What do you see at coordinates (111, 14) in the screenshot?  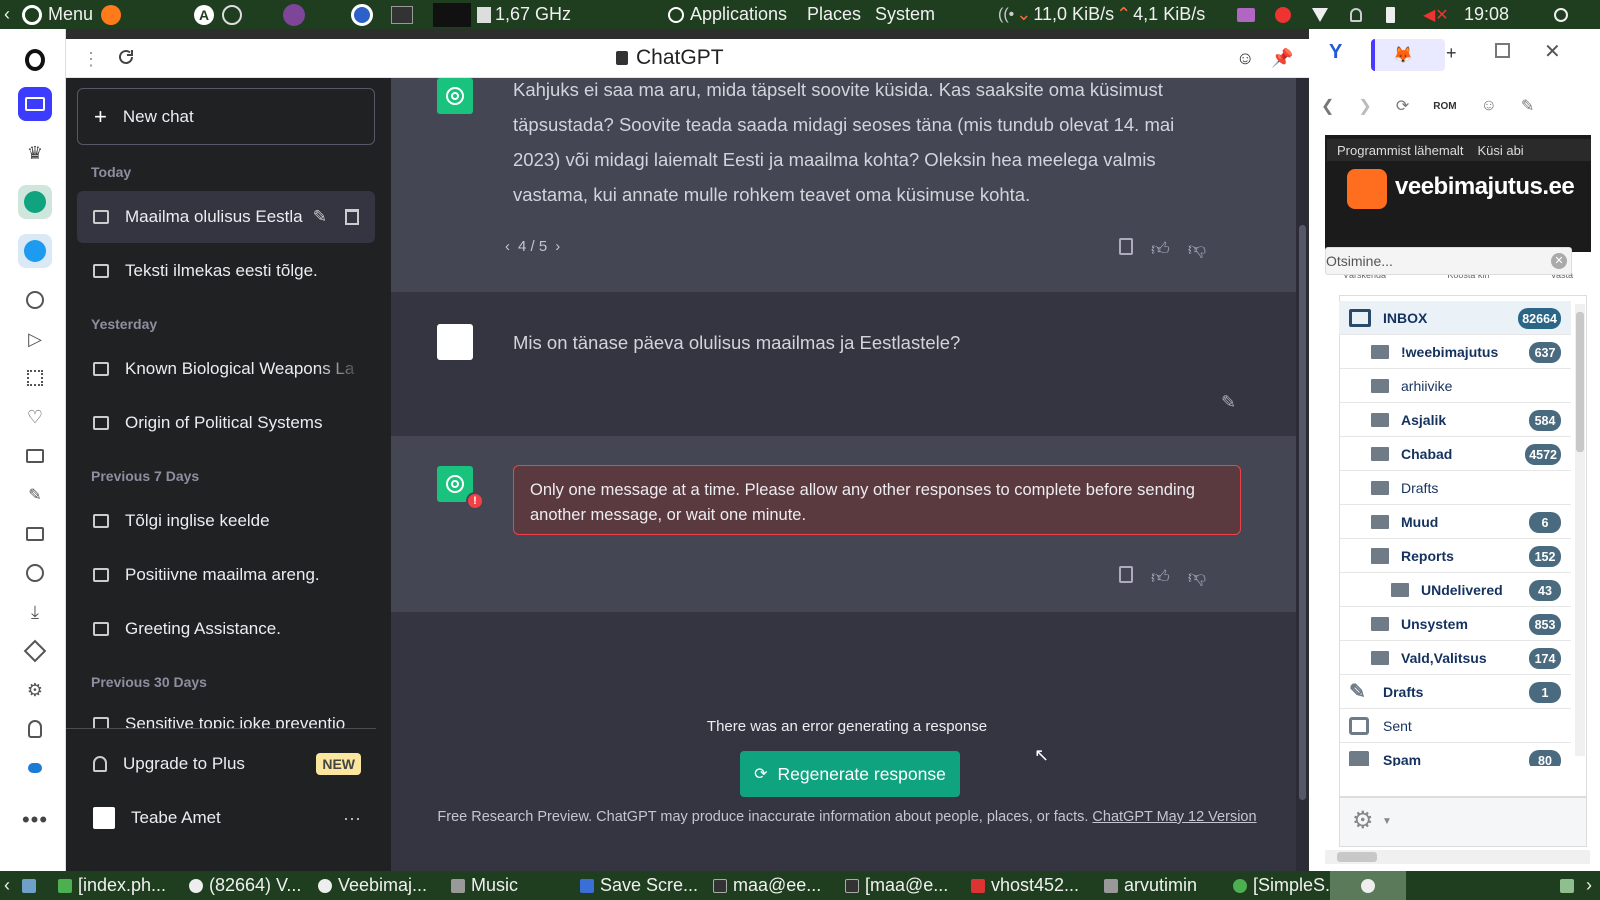 I see `firefox-launcher-icon` at bounding box center [111, 14].